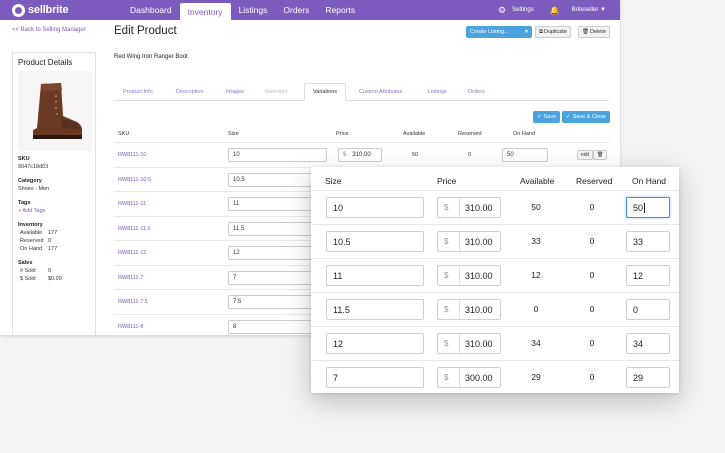 Image resolution: width=725 pixels, height=453 pixels. What do you see at coordinates (375, 377) in the screenshot?
I see `size-input: 7` at bounding box center [375, 377].